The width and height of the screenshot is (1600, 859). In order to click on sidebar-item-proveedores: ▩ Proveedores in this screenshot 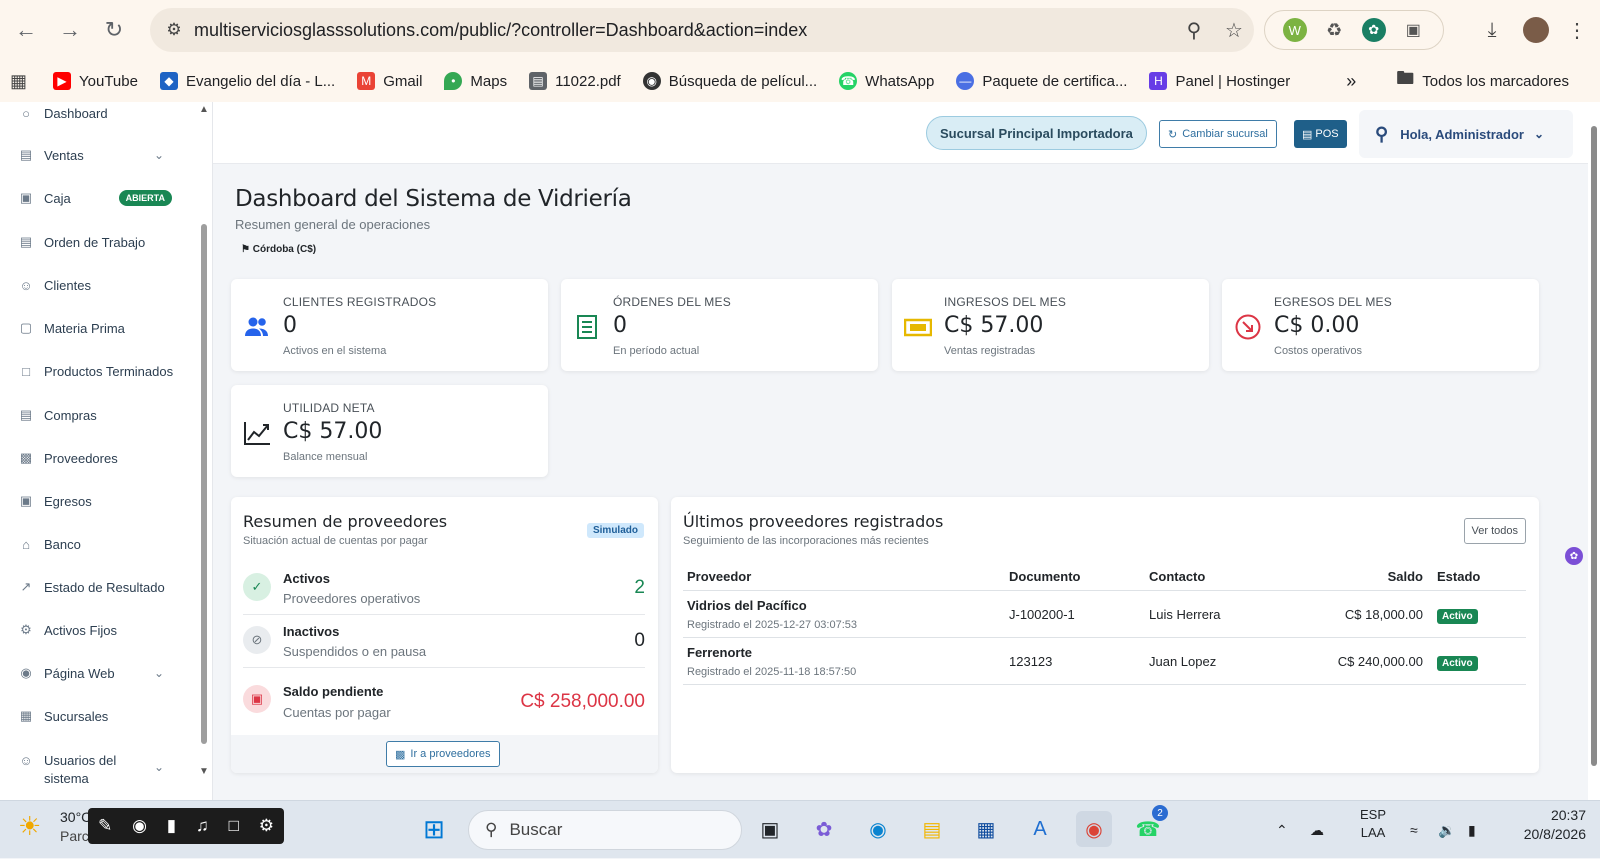, I will do `click(95, 458)`.